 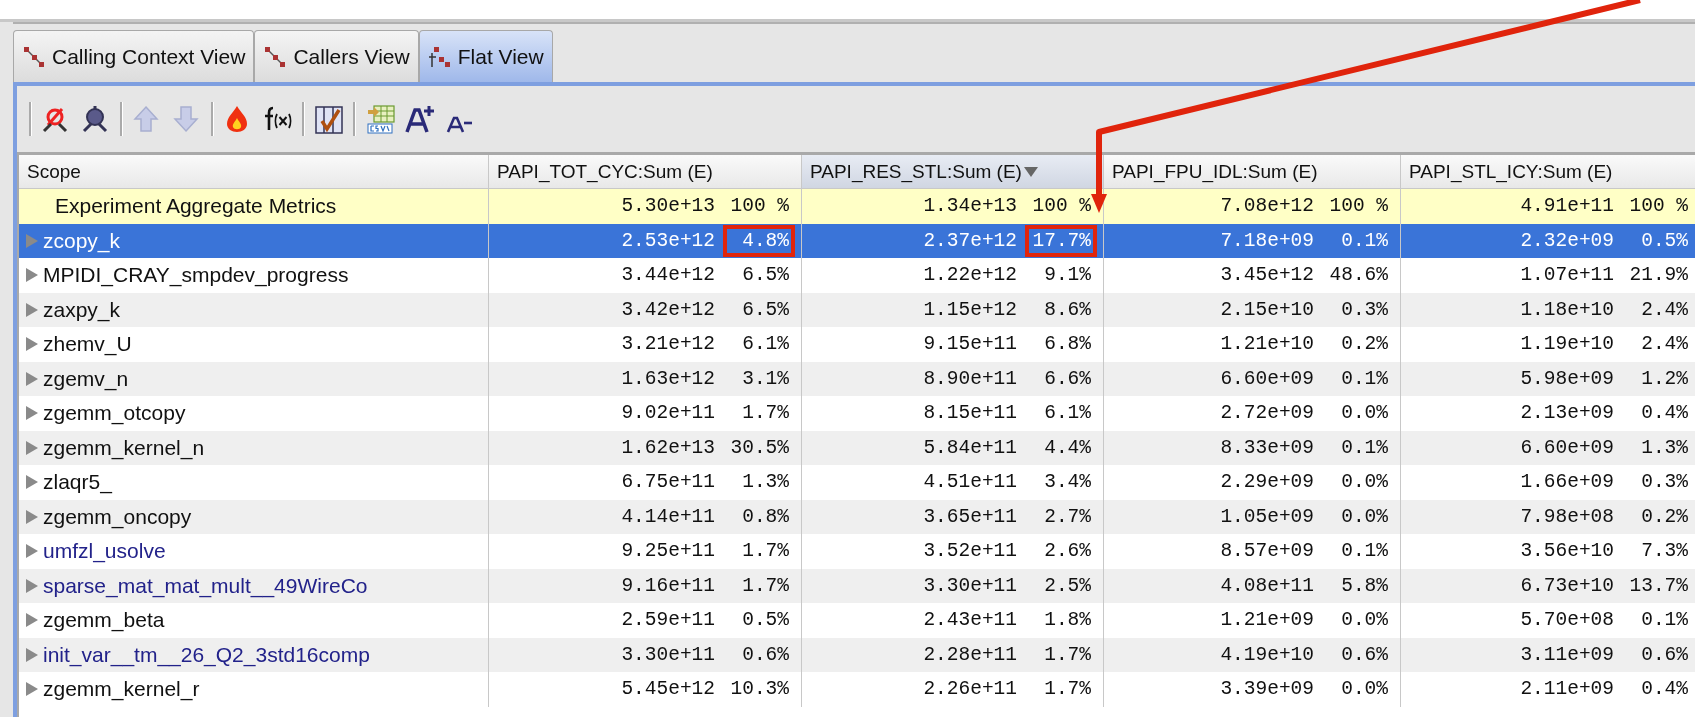 I want to click on metric-value: 4.14e+11, so click(x=668, y=516).